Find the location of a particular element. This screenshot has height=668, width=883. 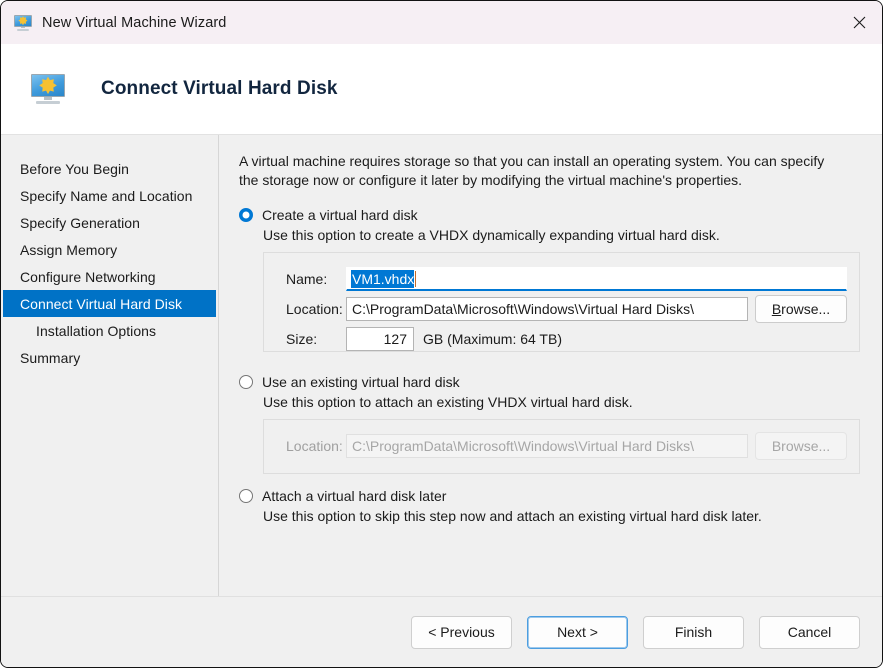

radio-create-virtual-hard-disk-label: Create a virtual hard disk is located at coordinates (340, 215).